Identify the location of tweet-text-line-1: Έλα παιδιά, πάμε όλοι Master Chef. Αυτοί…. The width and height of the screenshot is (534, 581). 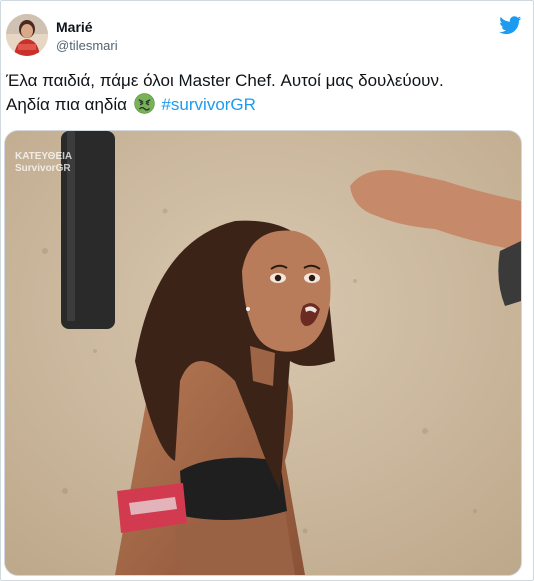
(225, 80).